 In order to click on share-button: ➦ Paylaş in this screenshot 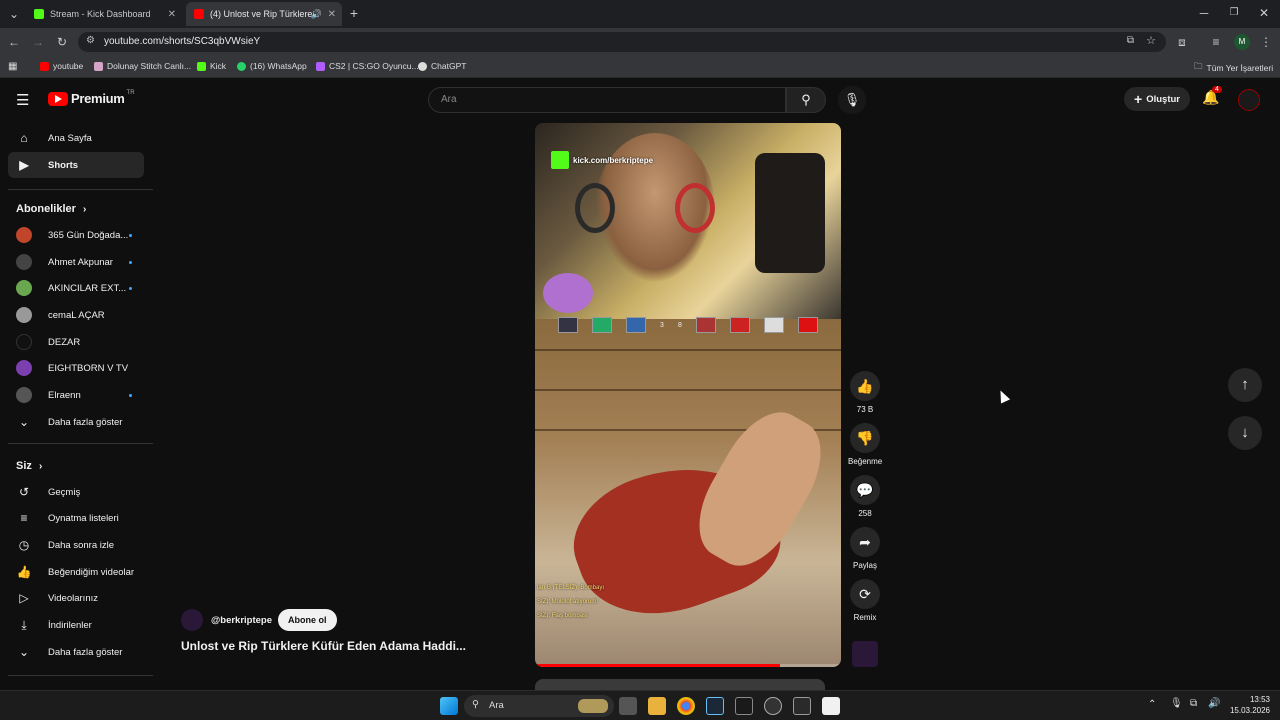, I will do `click(865, 548)`.